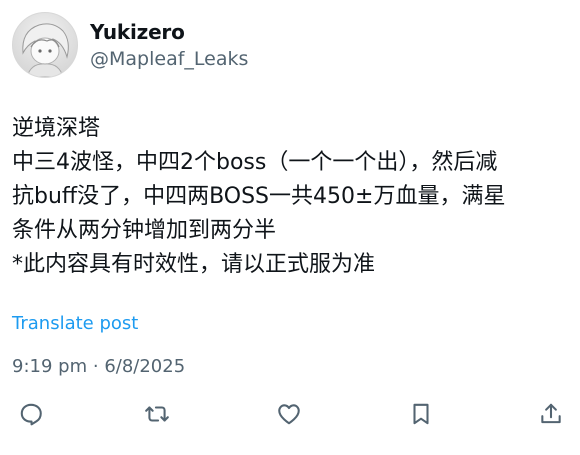 The width and height of the screenshot is (580, 455). Describe the element at coordinates (169, 59) in the screenshot. I see `author-handle: @Mapleaf_Leaks` at that location.